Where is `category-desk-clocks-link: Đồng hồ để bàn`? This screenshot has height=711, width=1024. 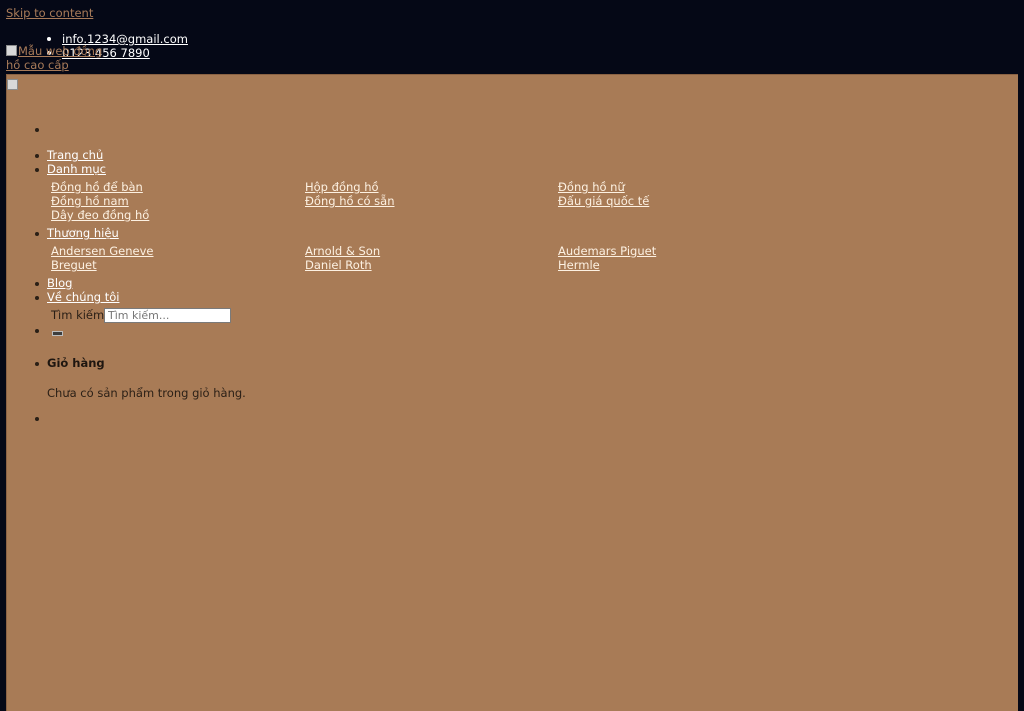
category-desk-clocks-link: Đồng hồ để bàn is located at coordinates (97, 187).